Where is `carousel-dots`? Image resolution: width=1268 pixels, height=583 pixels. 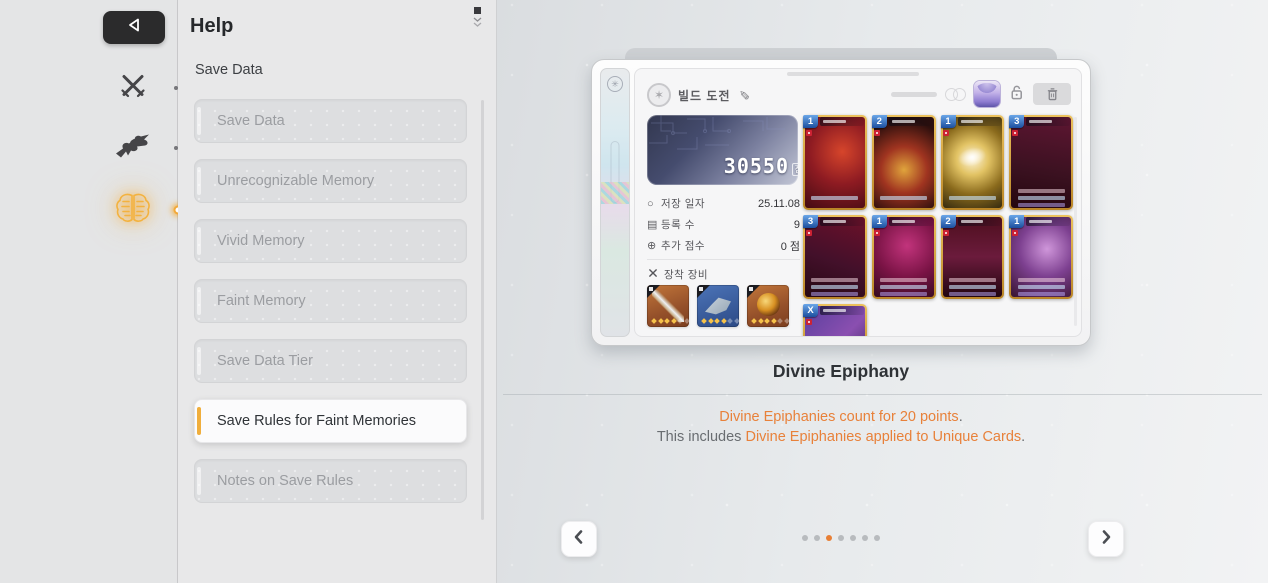 carousel-dots is located at coordinates (841, 538).